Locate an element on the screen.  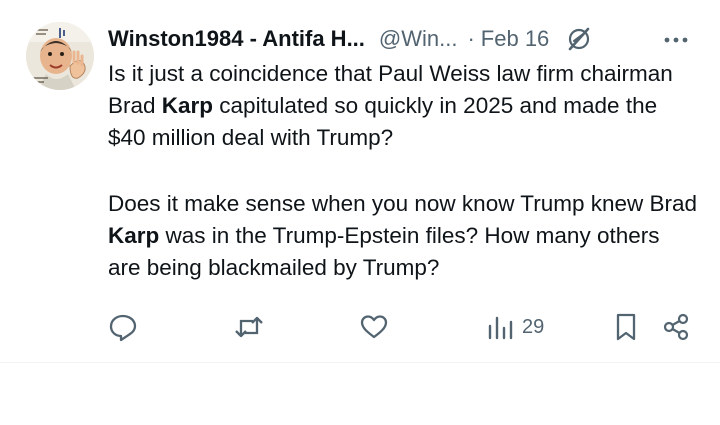
repost-icon is located at coordinates (249, 327).